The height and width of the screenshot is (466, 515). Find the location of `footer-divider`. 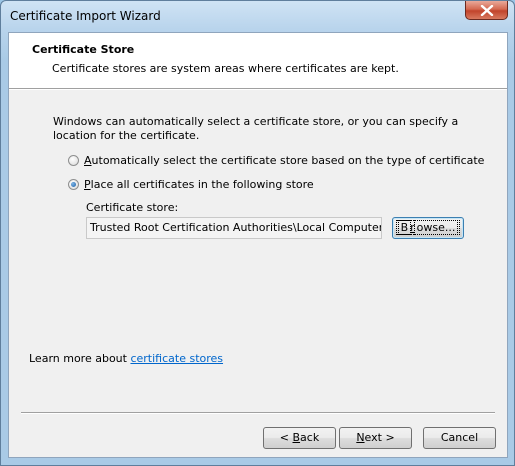

footer-divider is located at coordinates (258, 413).